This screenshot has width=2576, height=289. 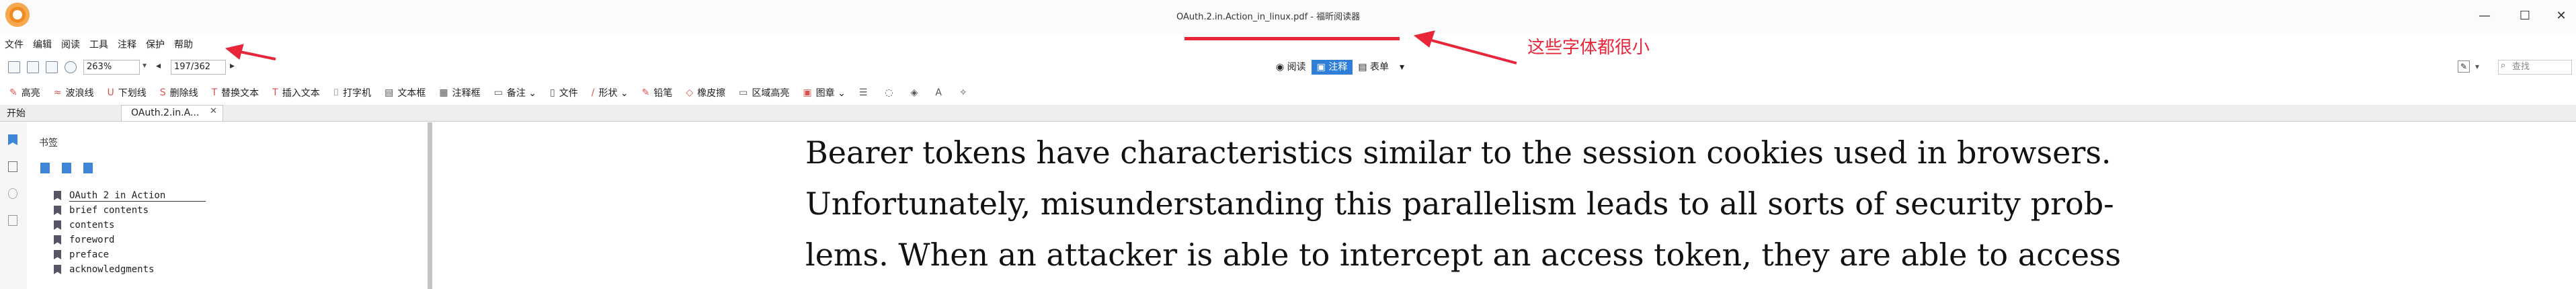 I want to click on shape-icon: /, so click(x=593, y=92).